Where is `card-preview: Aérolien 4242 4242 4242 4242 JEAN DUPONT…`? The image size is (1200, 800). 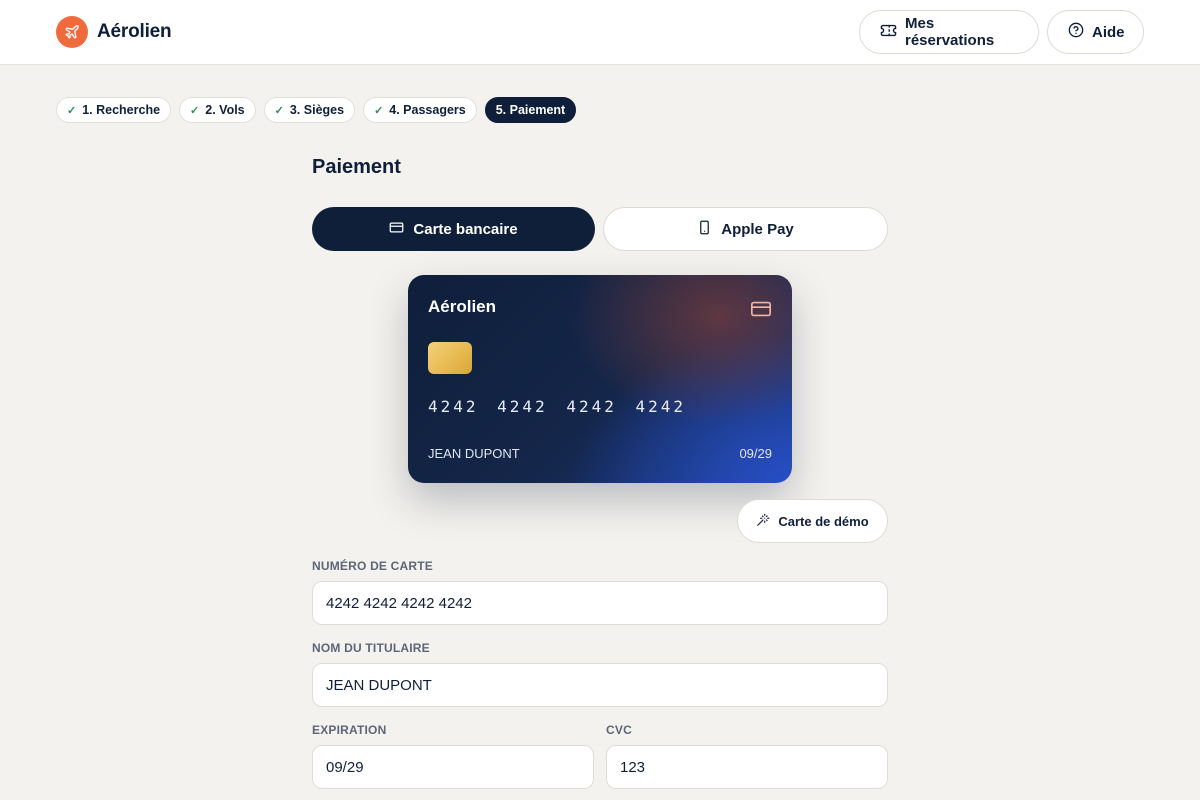 card-preview: Aérolien 4242 4242 4242 4242 JEAN DUPONT… is located at coordinates (600, 379).